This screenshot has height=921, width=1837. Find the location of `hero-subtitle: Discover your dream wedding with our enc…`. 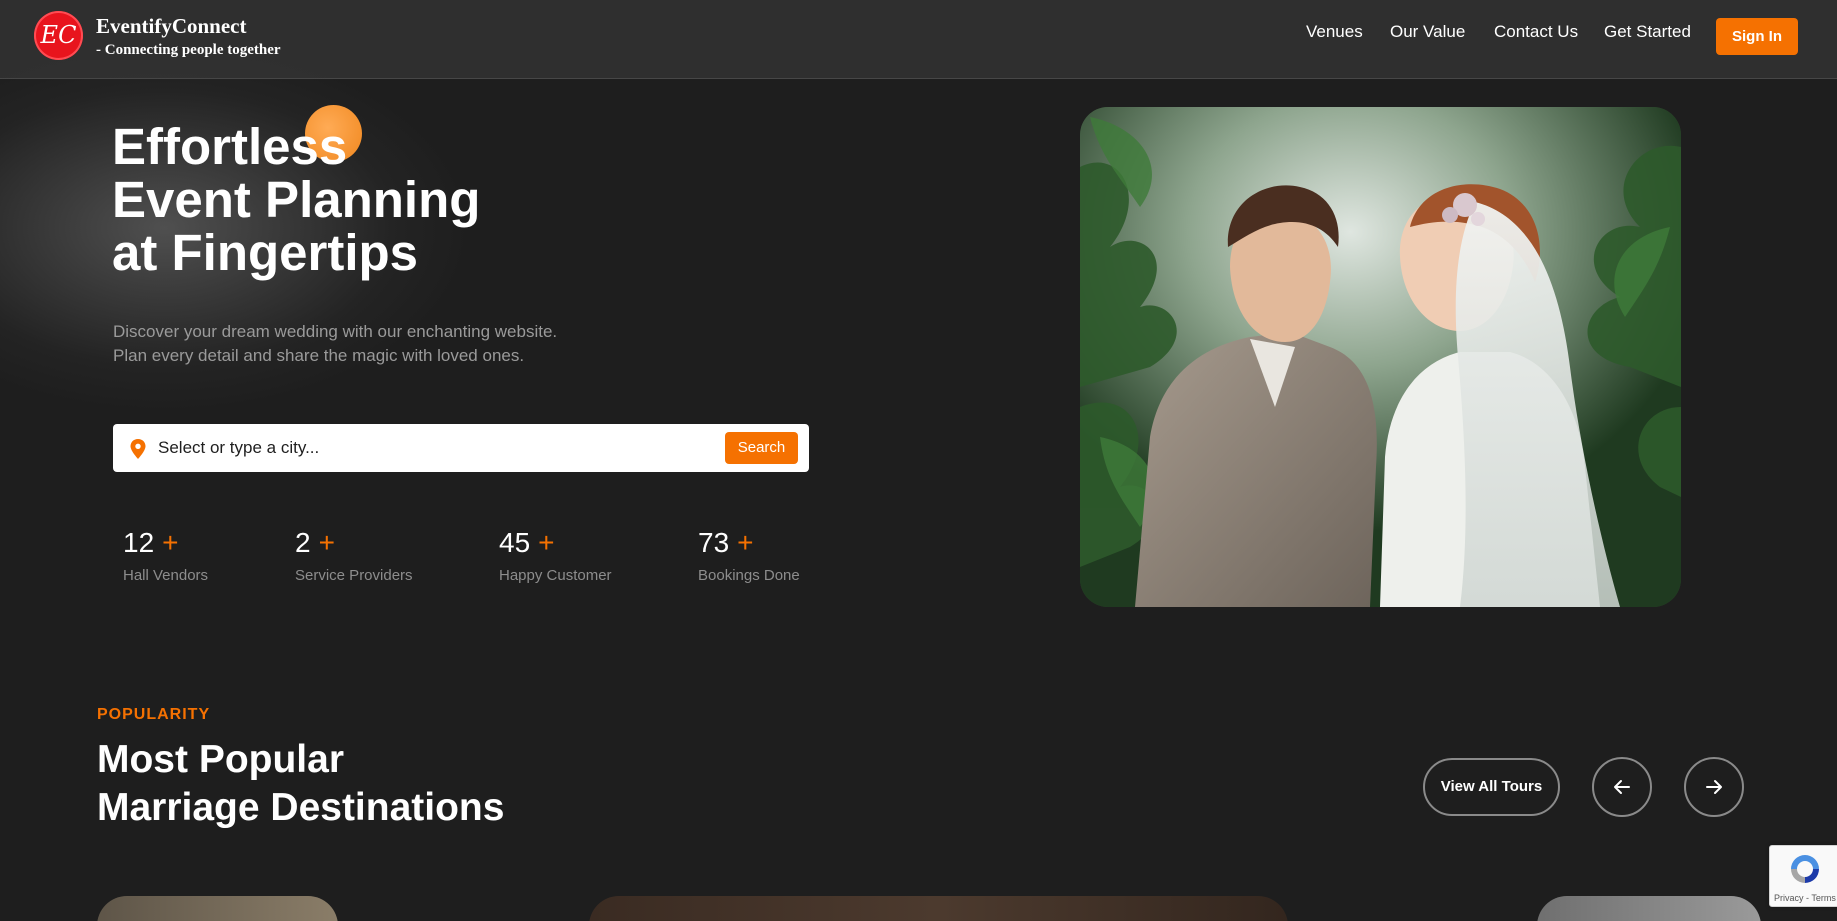

hero-subtitle: Discover your dream wedding with our enc… is located at coordinates (335, 344).